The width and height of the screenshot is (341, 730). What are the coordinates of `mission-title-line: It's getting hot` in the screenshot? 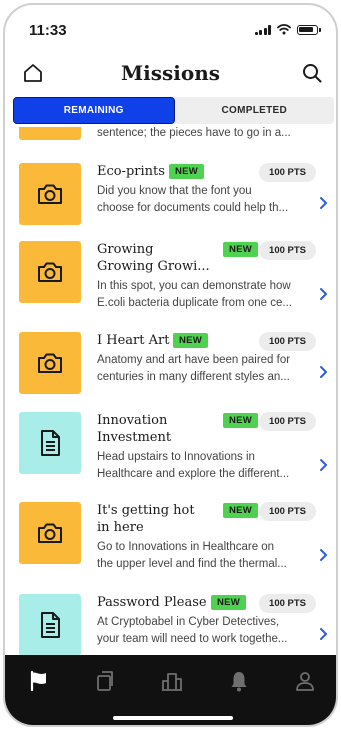 It's located at (146, 510).